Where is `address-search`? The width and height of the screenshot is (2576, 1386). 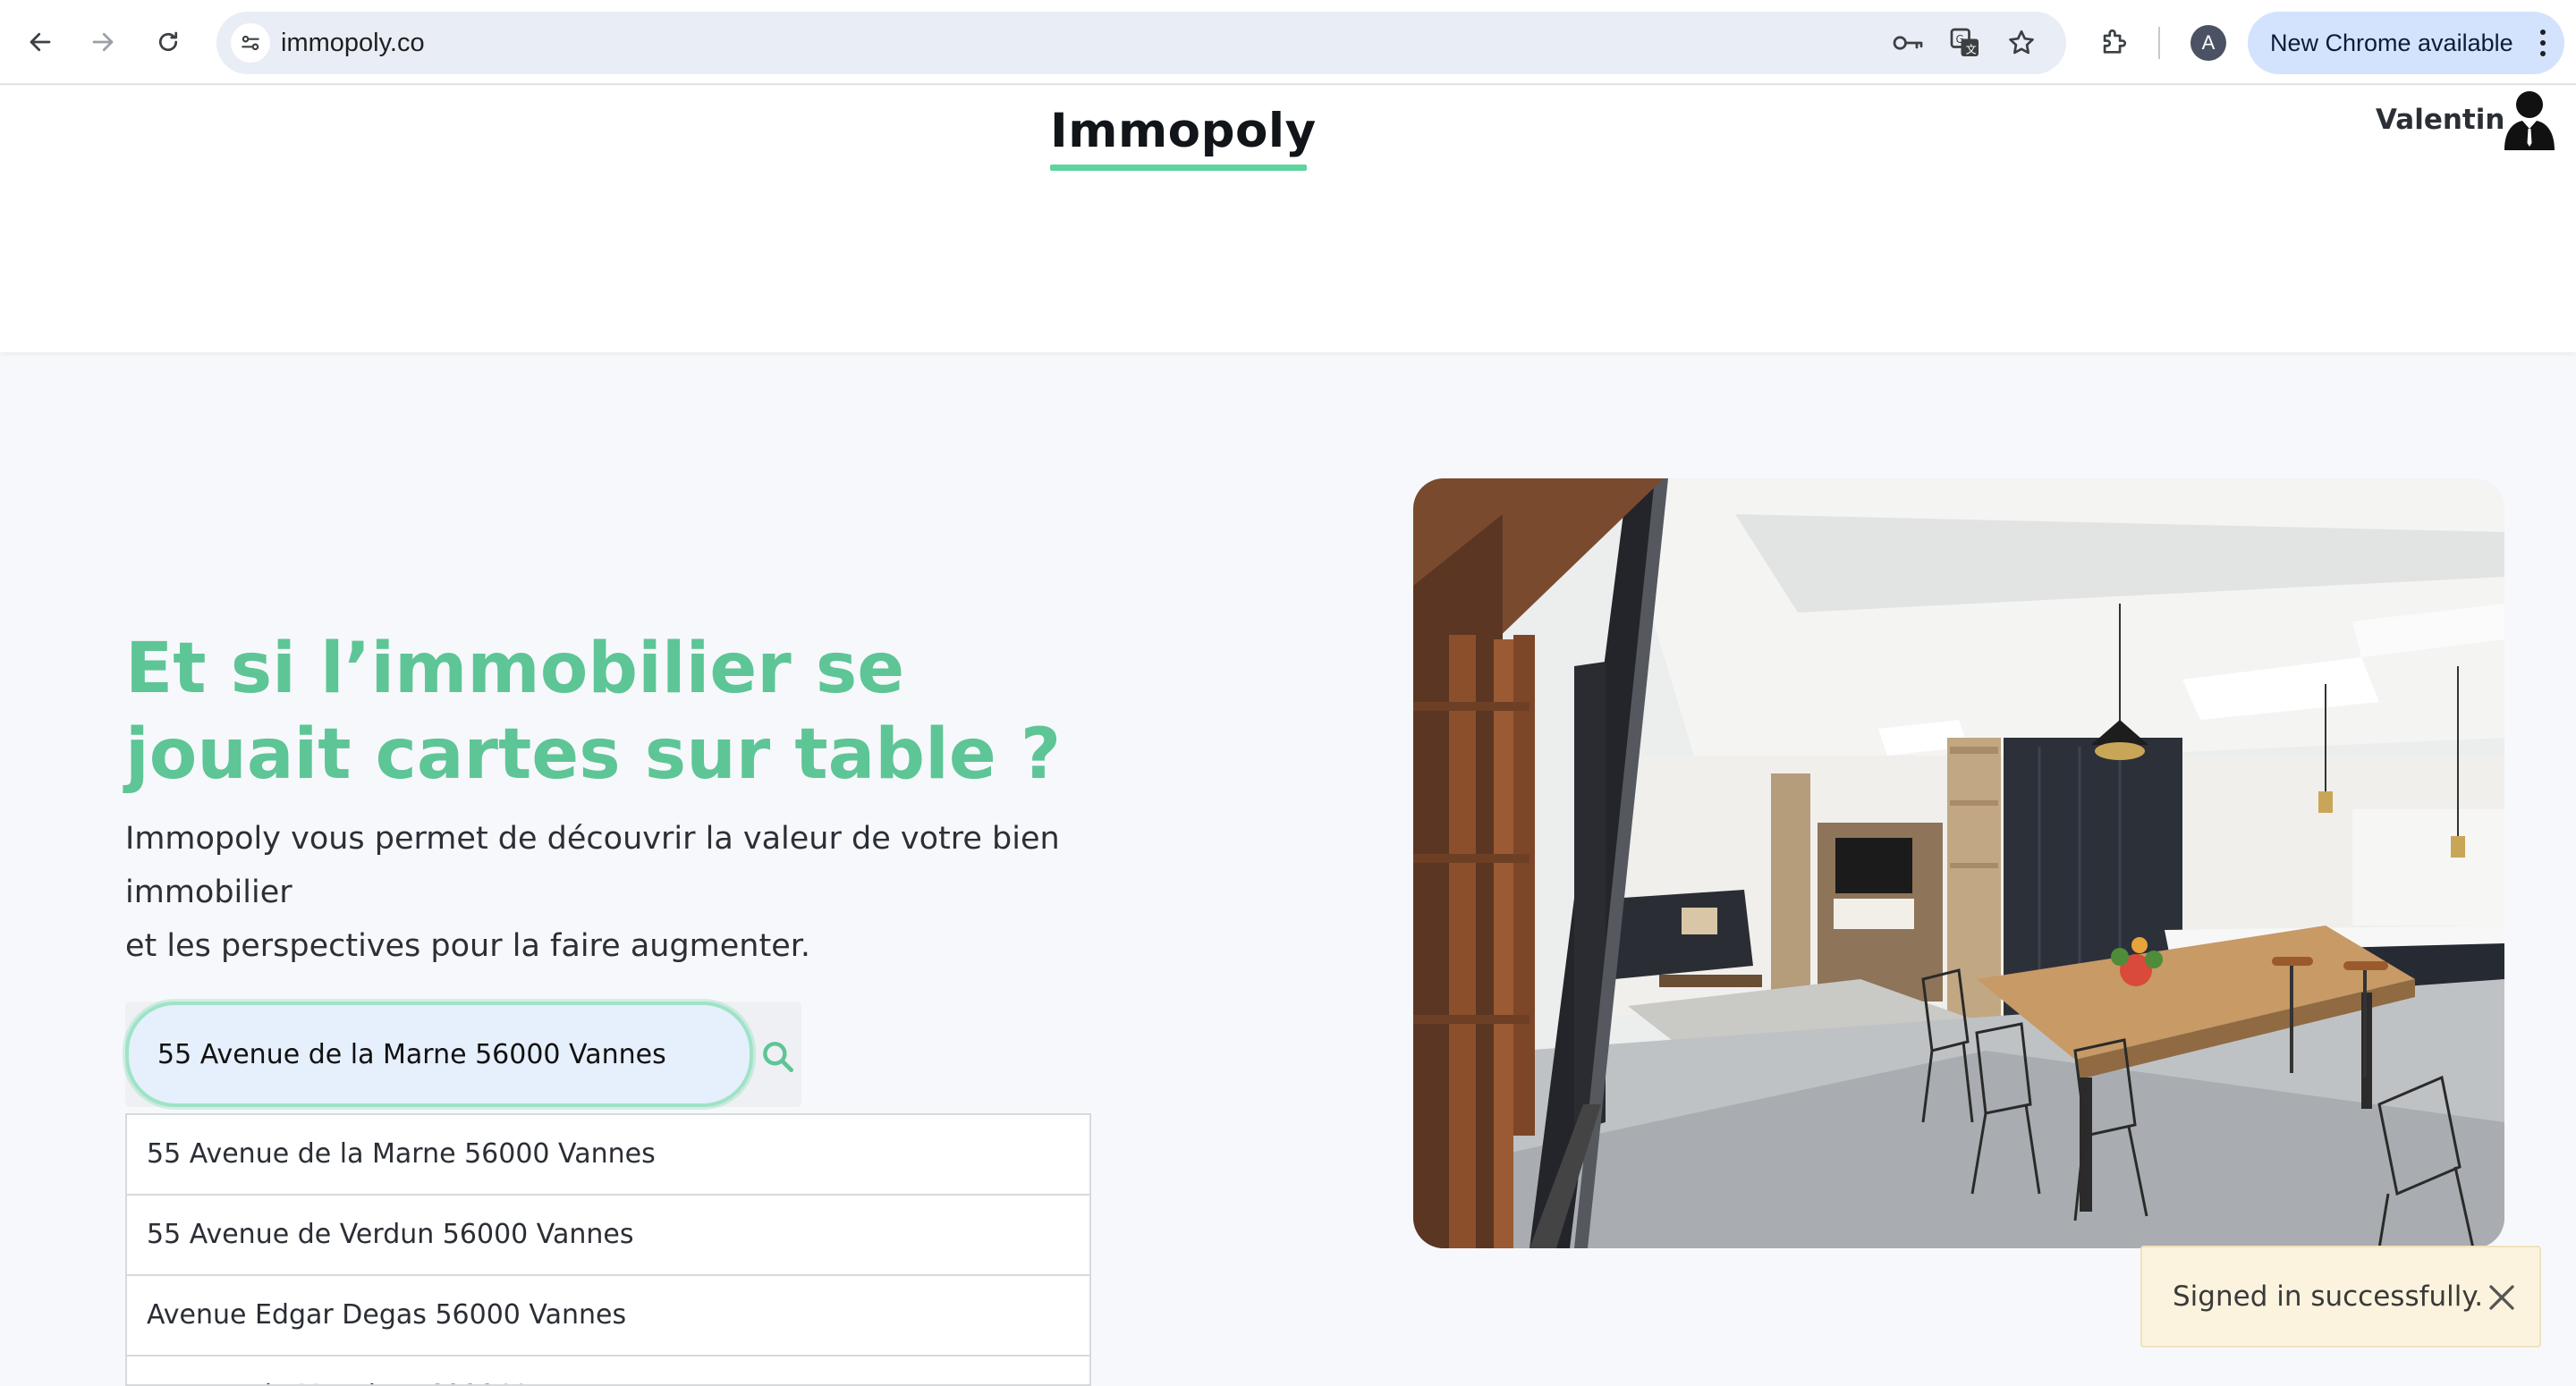
address-search is located at coordinates (463, 1054).